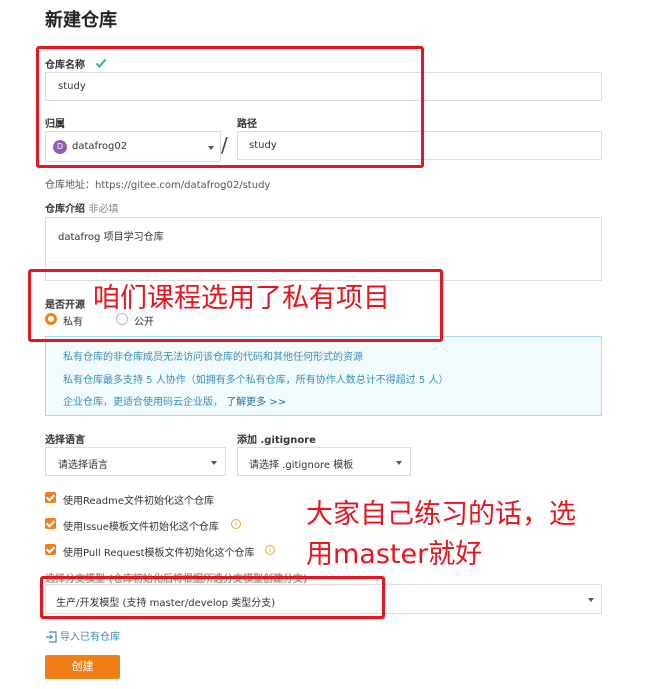  Describe the element at coordinates (111, 237) in the screenshot. I see `intro-value: datafrog 项目学习仓库` at that location.